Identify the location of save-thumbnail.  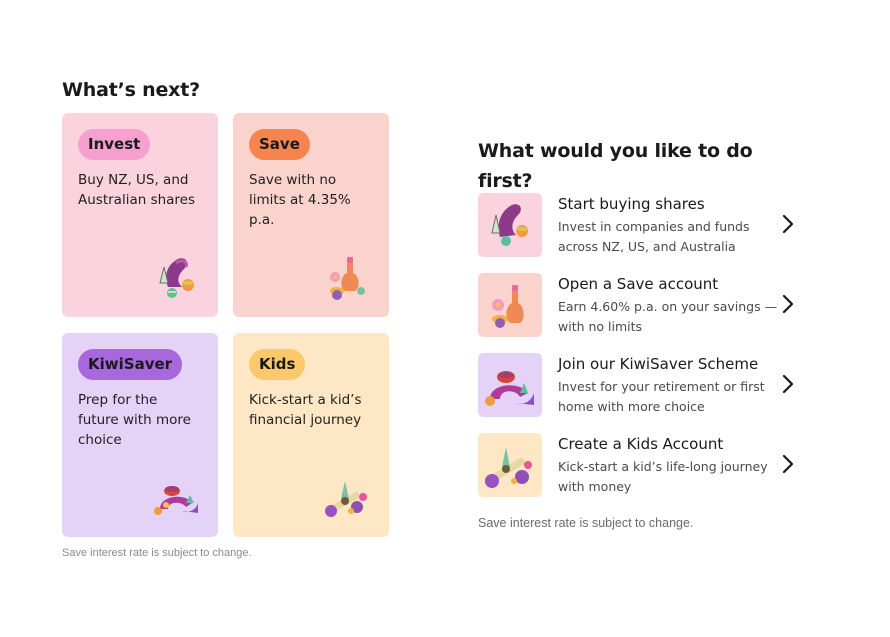
(510, 305).